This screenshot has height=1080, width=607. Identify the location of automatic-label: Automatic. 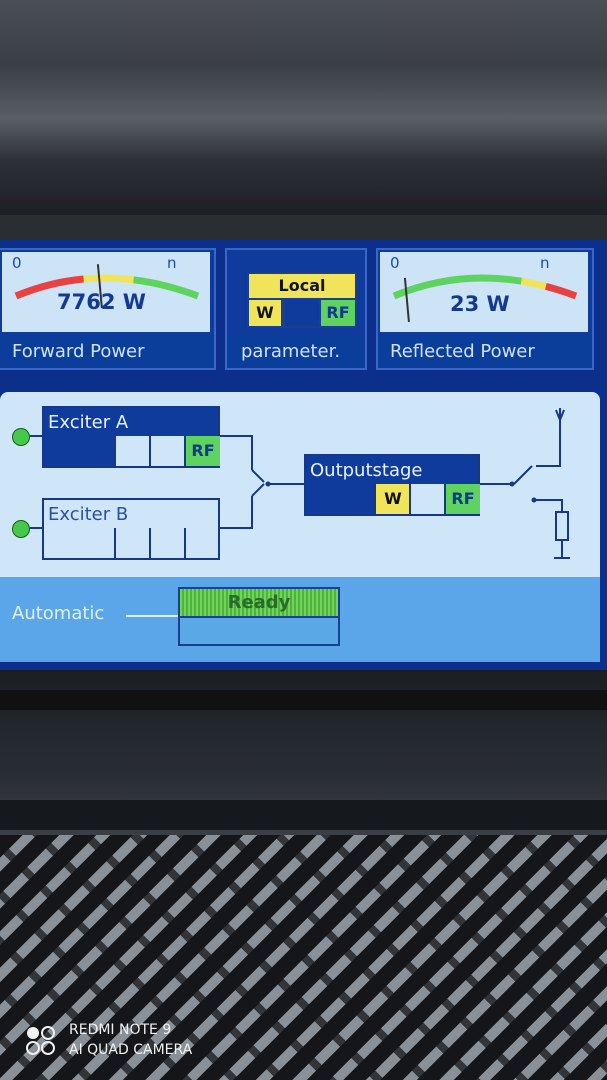
(58, 613).